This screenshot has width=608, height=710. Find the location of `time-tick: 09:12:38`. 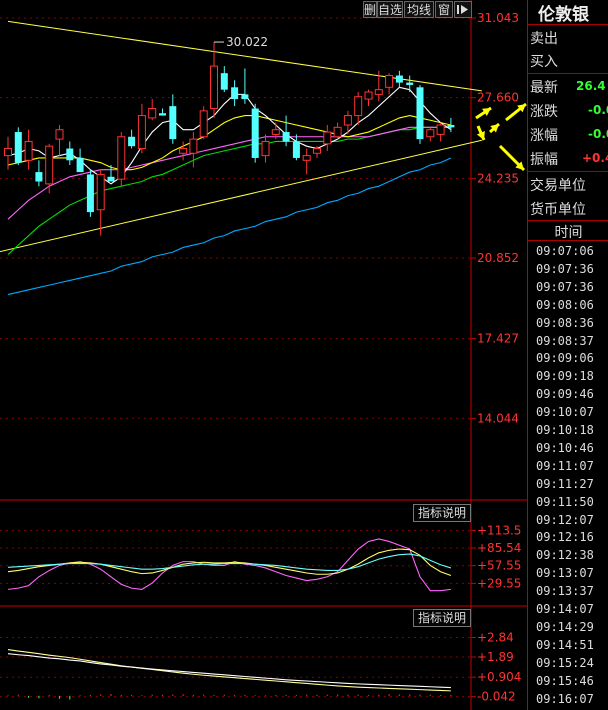

time-tick: 09:12:38 is located at coordinates (565, 555).